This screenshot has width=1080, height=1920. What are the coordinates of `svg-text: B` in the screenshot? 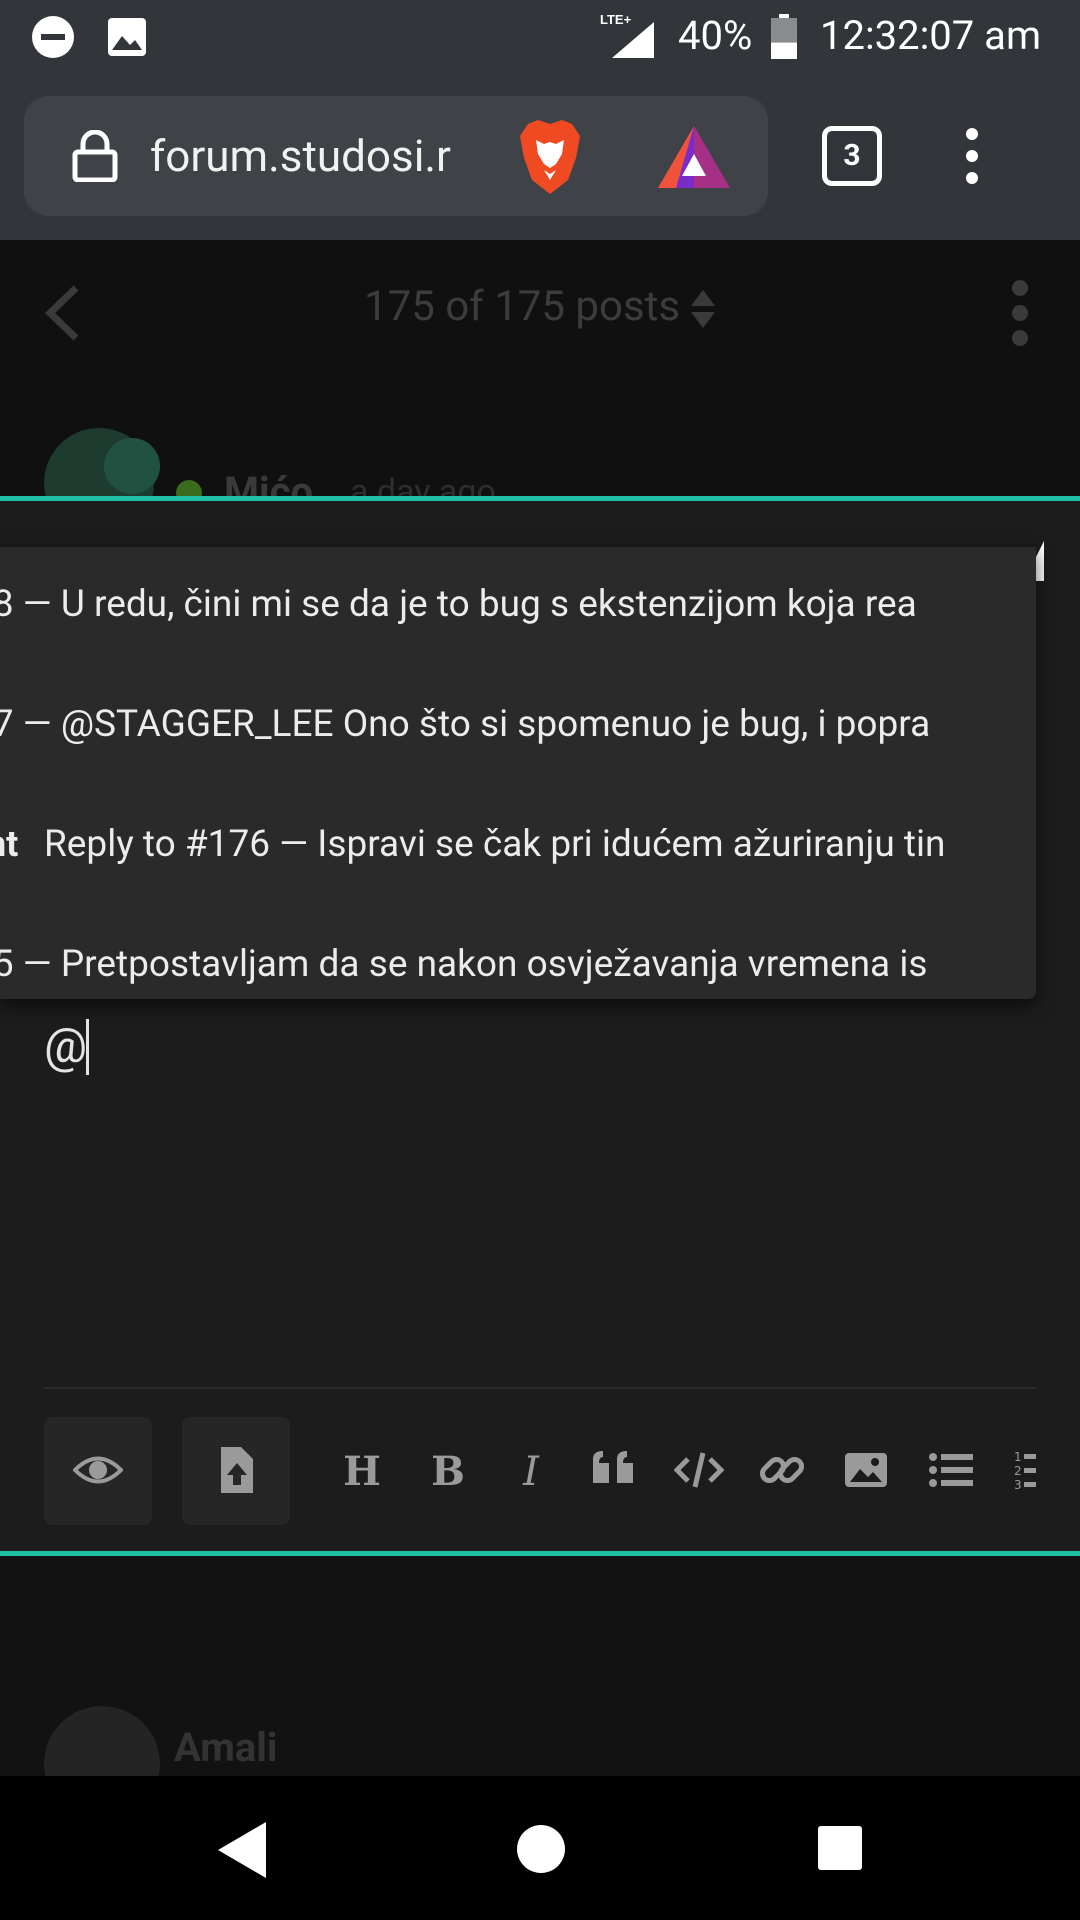 It's located at (448, 1471).